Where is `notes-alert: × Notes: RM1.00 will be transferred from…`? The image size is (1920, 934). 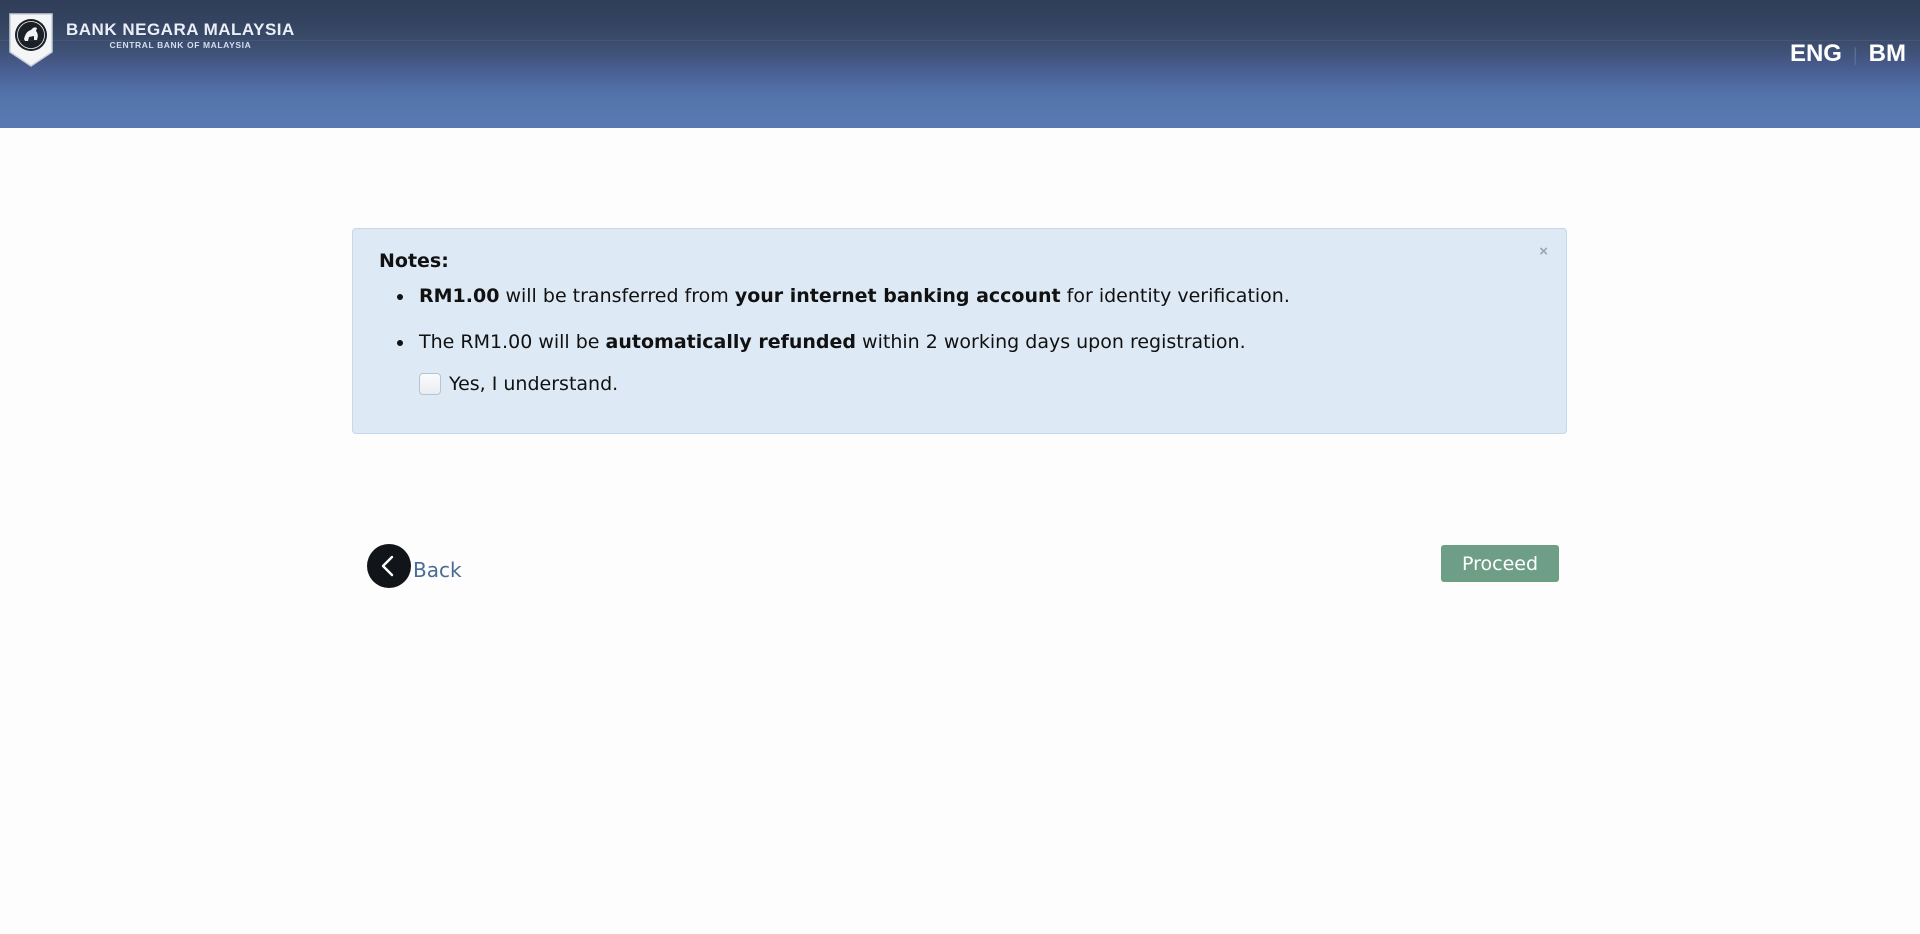 notes-alert: × Notes: RM1.00 will be transferred from… is located at coordinates (959, 331).